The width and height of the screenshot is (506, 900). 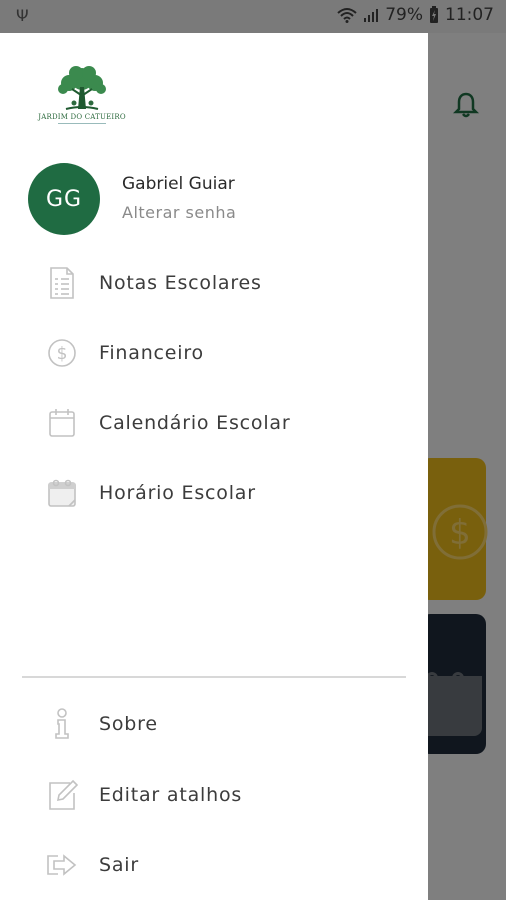 I want to click on signal-icon, so click(x=371, y=15).